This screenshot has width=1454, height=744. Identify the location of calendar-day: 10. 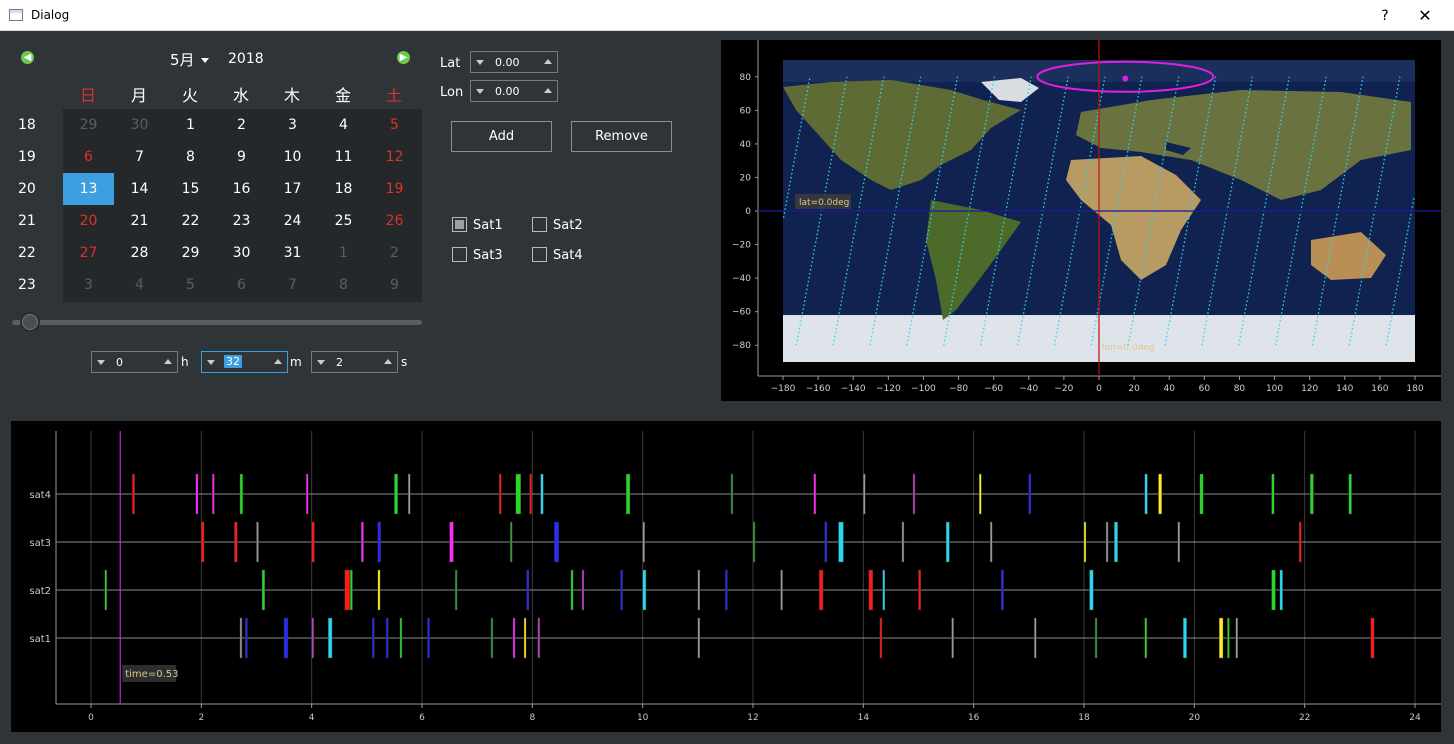
(292, 157).